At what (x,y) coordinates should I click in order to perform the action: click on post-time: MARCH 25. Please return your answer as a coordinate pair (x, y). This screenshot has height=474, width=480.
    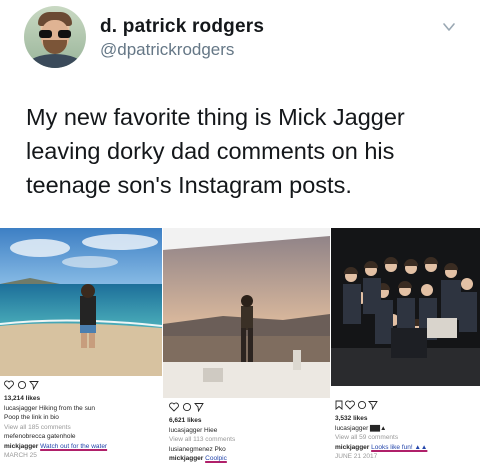
    Looking at the image, I should click on (20, 455).